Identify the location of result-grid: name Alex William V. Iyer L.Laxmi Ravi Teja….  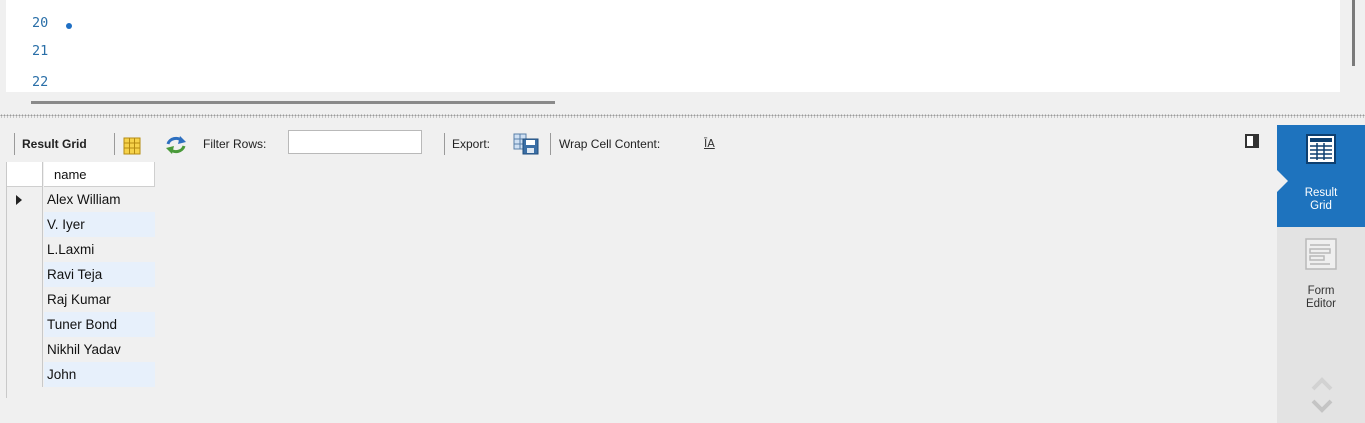
(81, 274).